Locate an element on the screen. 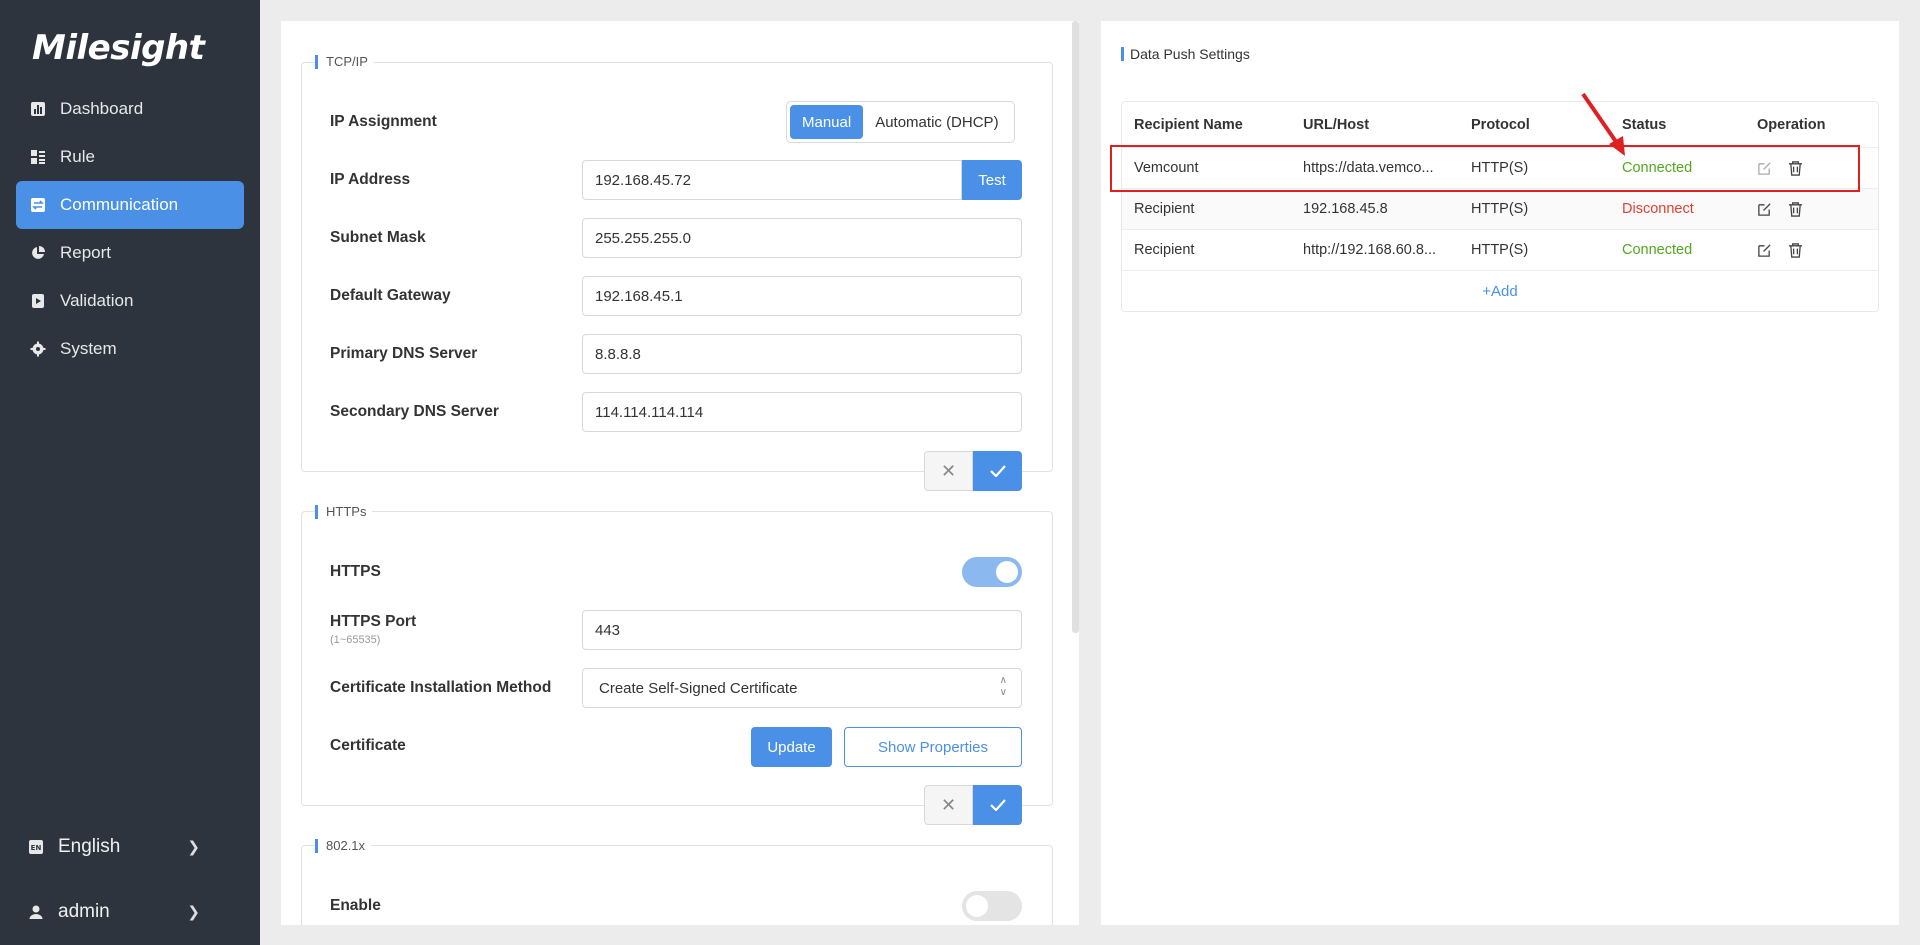 This screenshot has width=1920, height=945. ip-address-input: 192.168.45.72 is located at coordinates (772, 180).